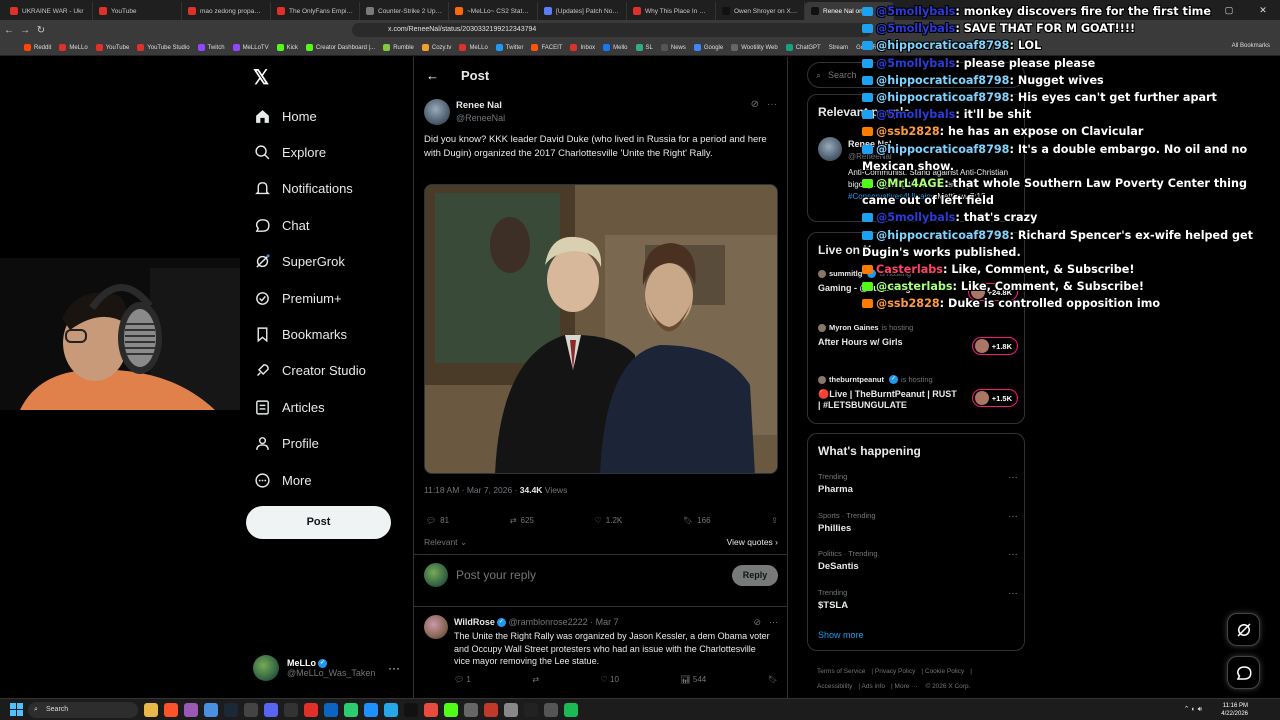 Image resolution: width=1280 pixels, height=720 pixels. I want to click on system-tray: ⌃ ◐ 🔊︎, so click(1193, 709).